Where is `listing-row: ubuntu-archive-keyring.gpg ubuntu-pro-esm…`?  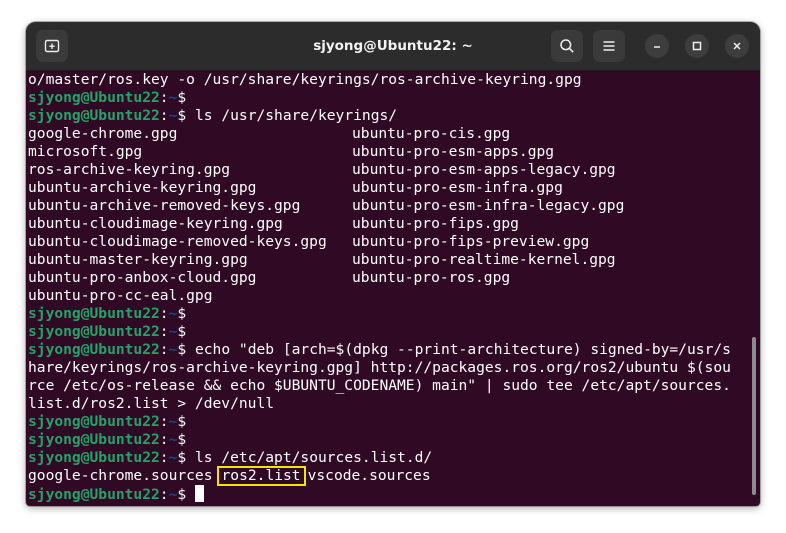 listing-row: ubuntu-archive-keyring.gpg ubuntu-pro-esm… is located at coordinates (295, 187).